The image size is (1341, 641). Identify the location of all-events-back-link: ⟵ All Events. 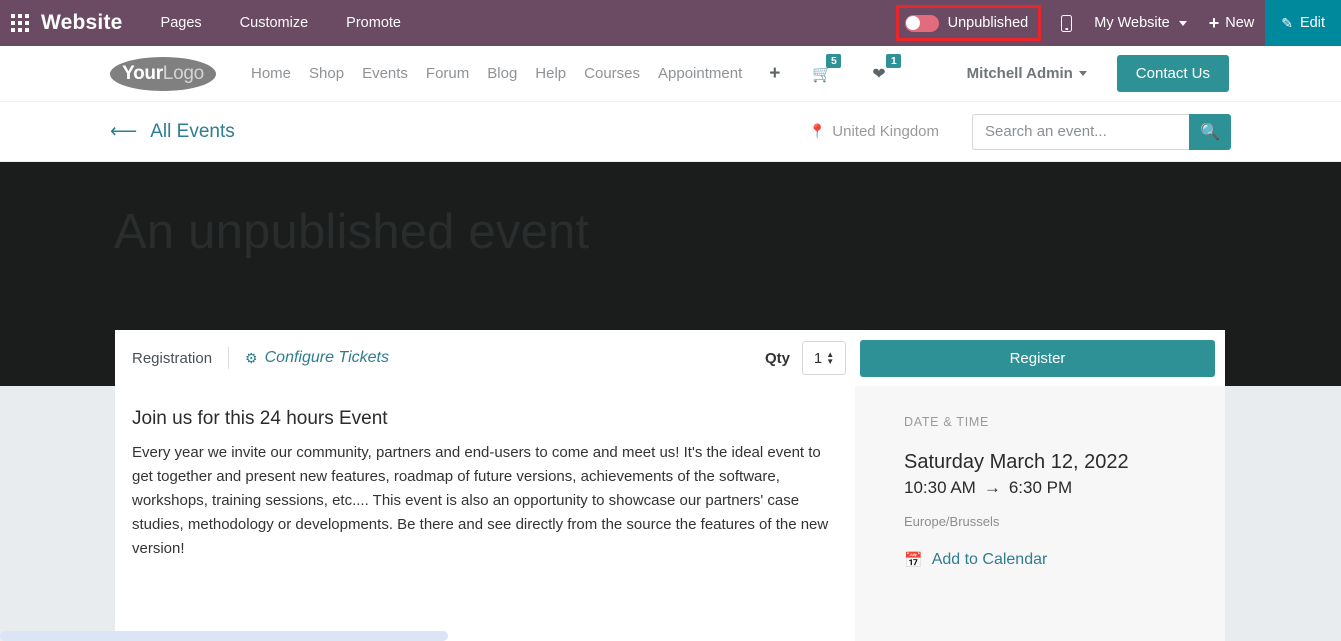
(172, 132).